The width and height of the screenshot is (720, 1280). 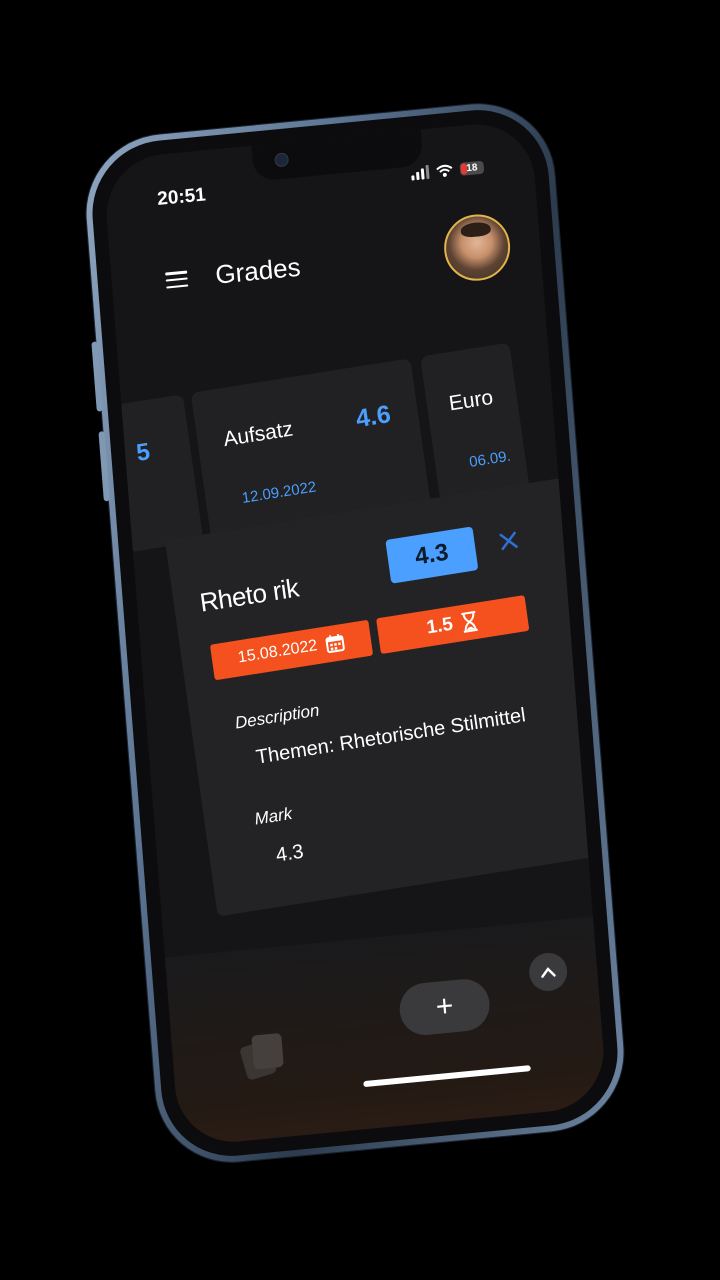 I want to click on weight-chip-label: 1.5, so click(x=440, y=626).